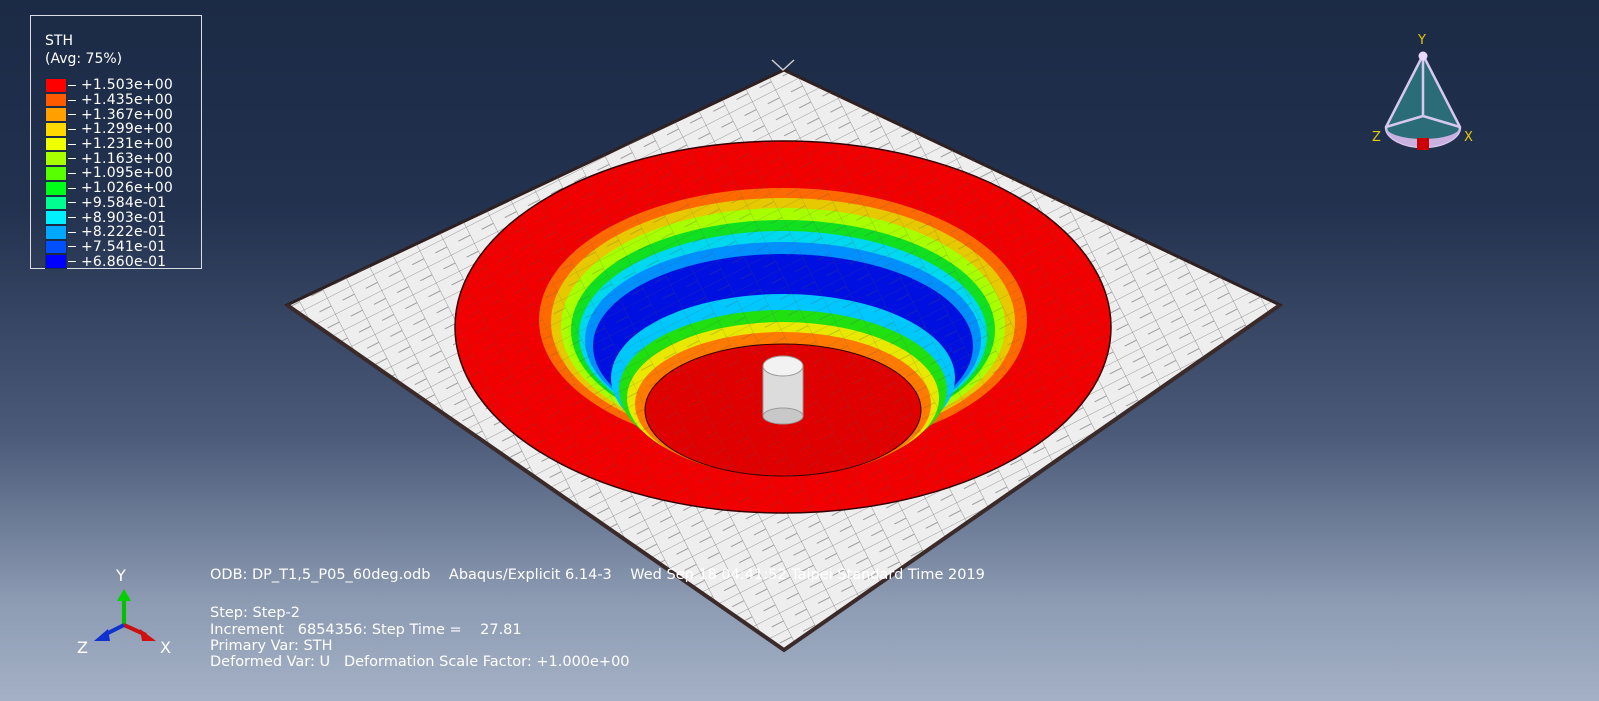  What do you see at coordinates (1423, 144) in the screenshot?
I see `view-cube-center-marker` at bounding box center [1423, 144].